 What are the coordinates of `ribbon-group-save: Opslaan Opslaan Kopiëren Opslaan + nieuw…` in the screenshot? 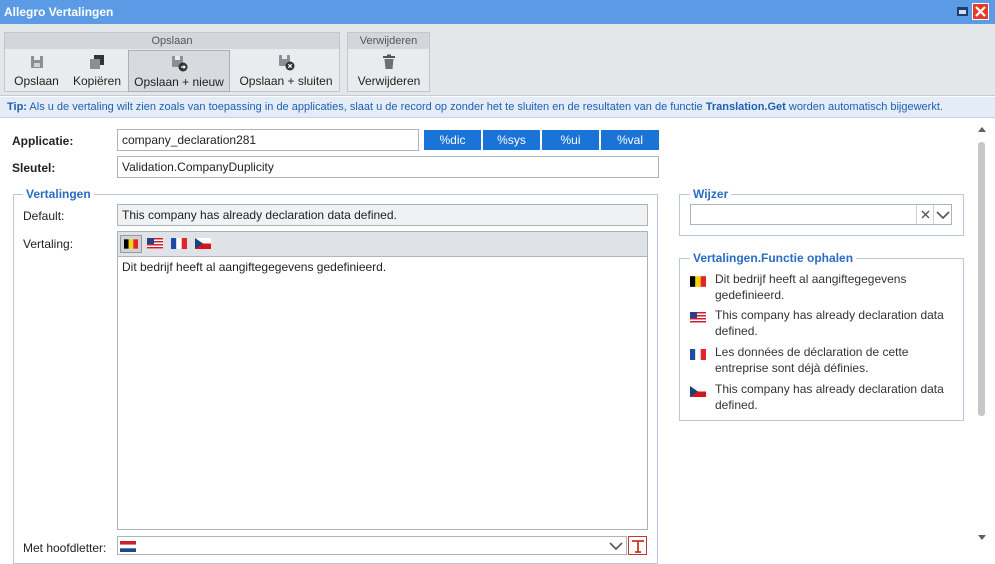 It's located at (172, 62).